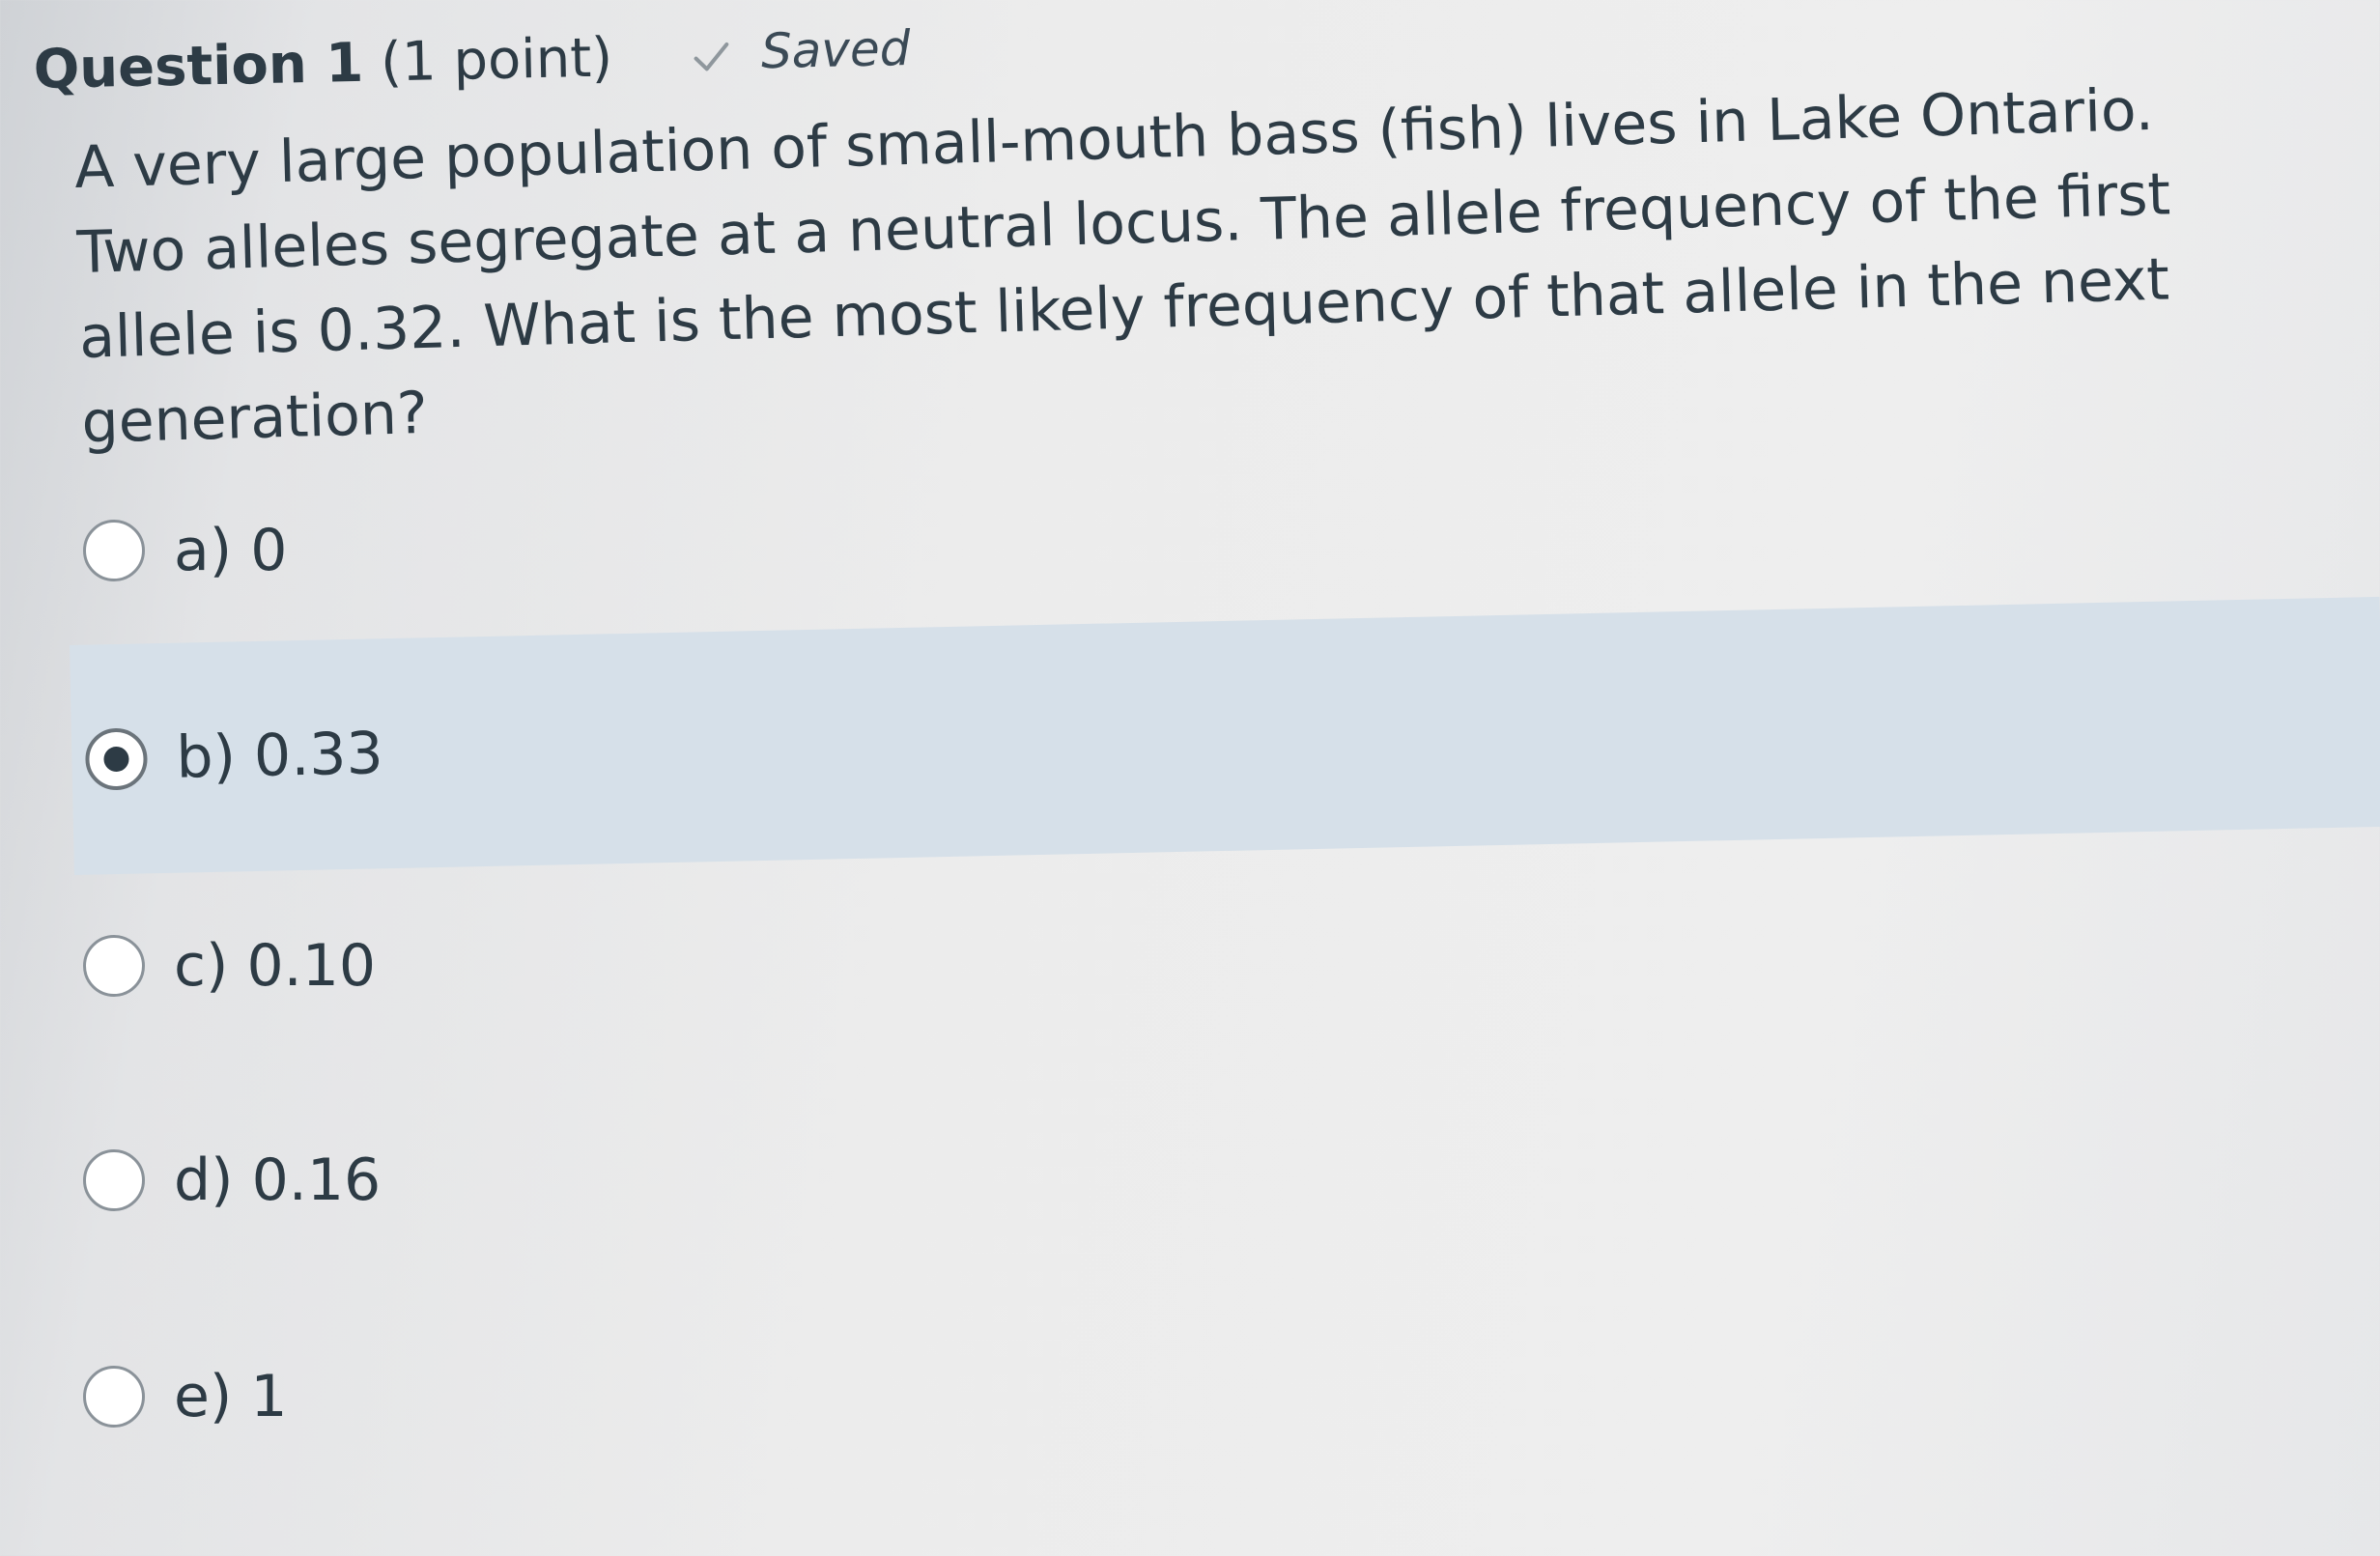  Describe the element at coordinates (278, 1180) in the screenshot. I see `answer-label: d) 0.16` at that location.